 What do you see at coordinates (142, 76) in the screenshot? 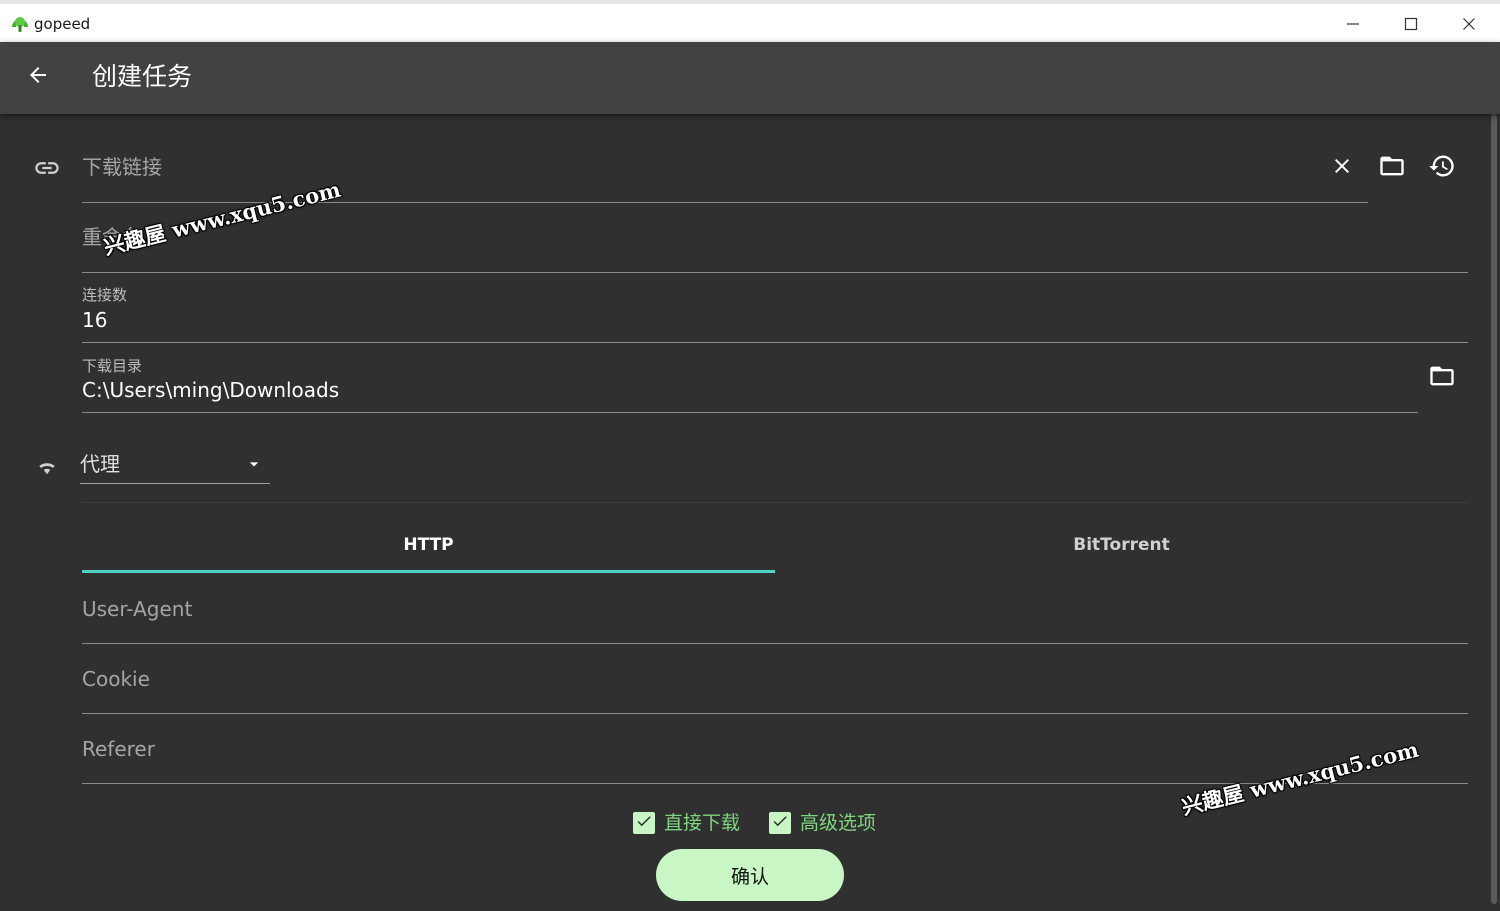
I see `page-title: 创建任务` at bounding box center [142, 76].